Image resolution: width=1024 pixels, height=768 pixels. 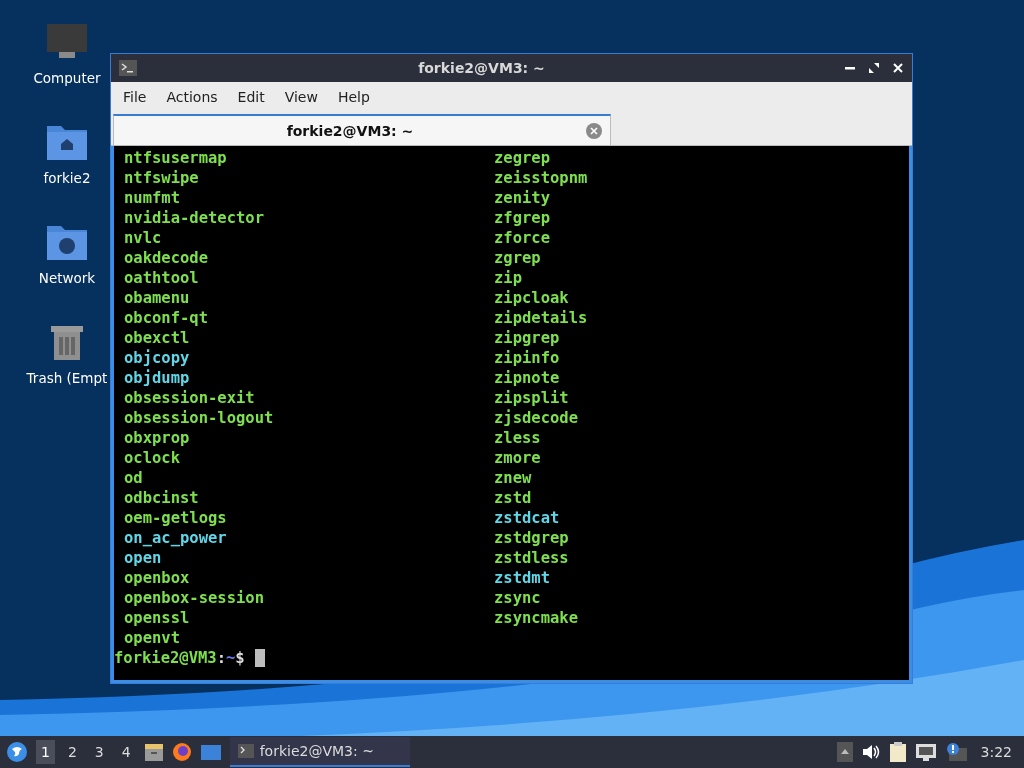 What do you see at coordinates (541, 318) in the screenshot?
I see `file-name: zipdetails` at bounding box center [541, 318].